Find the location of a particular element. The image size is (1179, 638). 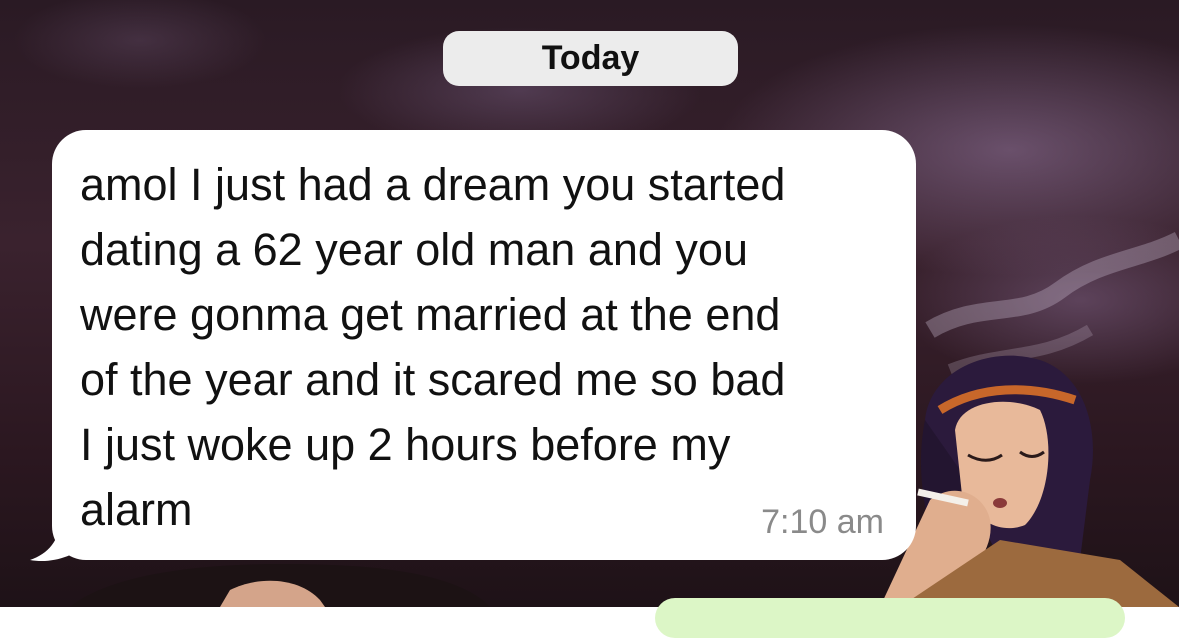

message-timestamp: 7:10 am is located at coordinates (822, 522).